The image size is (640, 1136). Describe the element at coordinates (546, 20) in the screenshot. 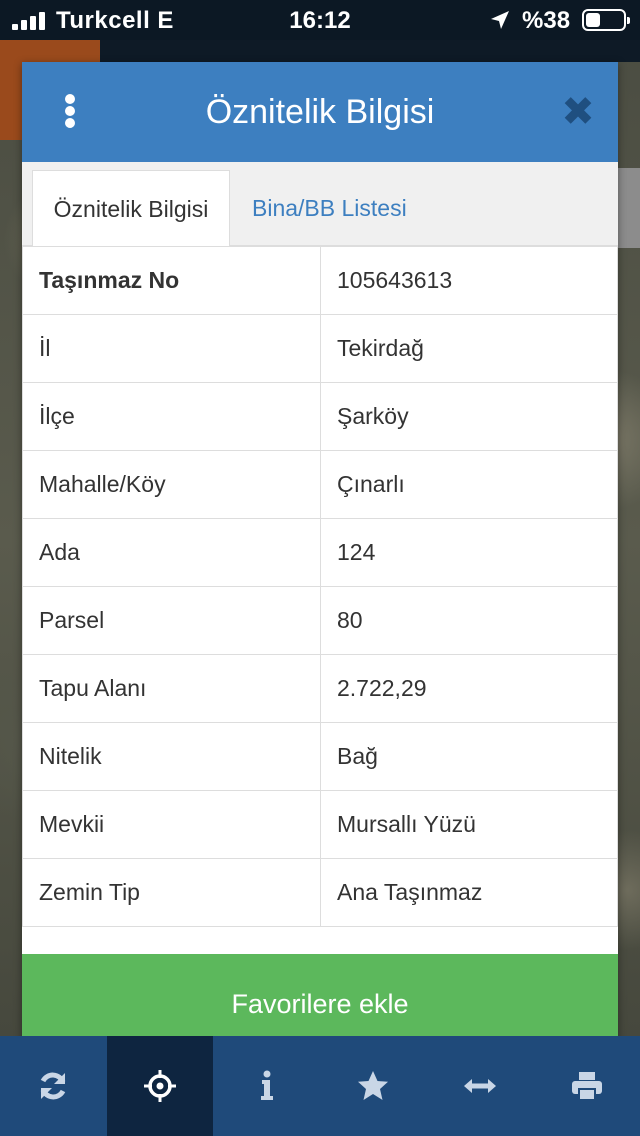

I see `battery-percent: %38` at that location.